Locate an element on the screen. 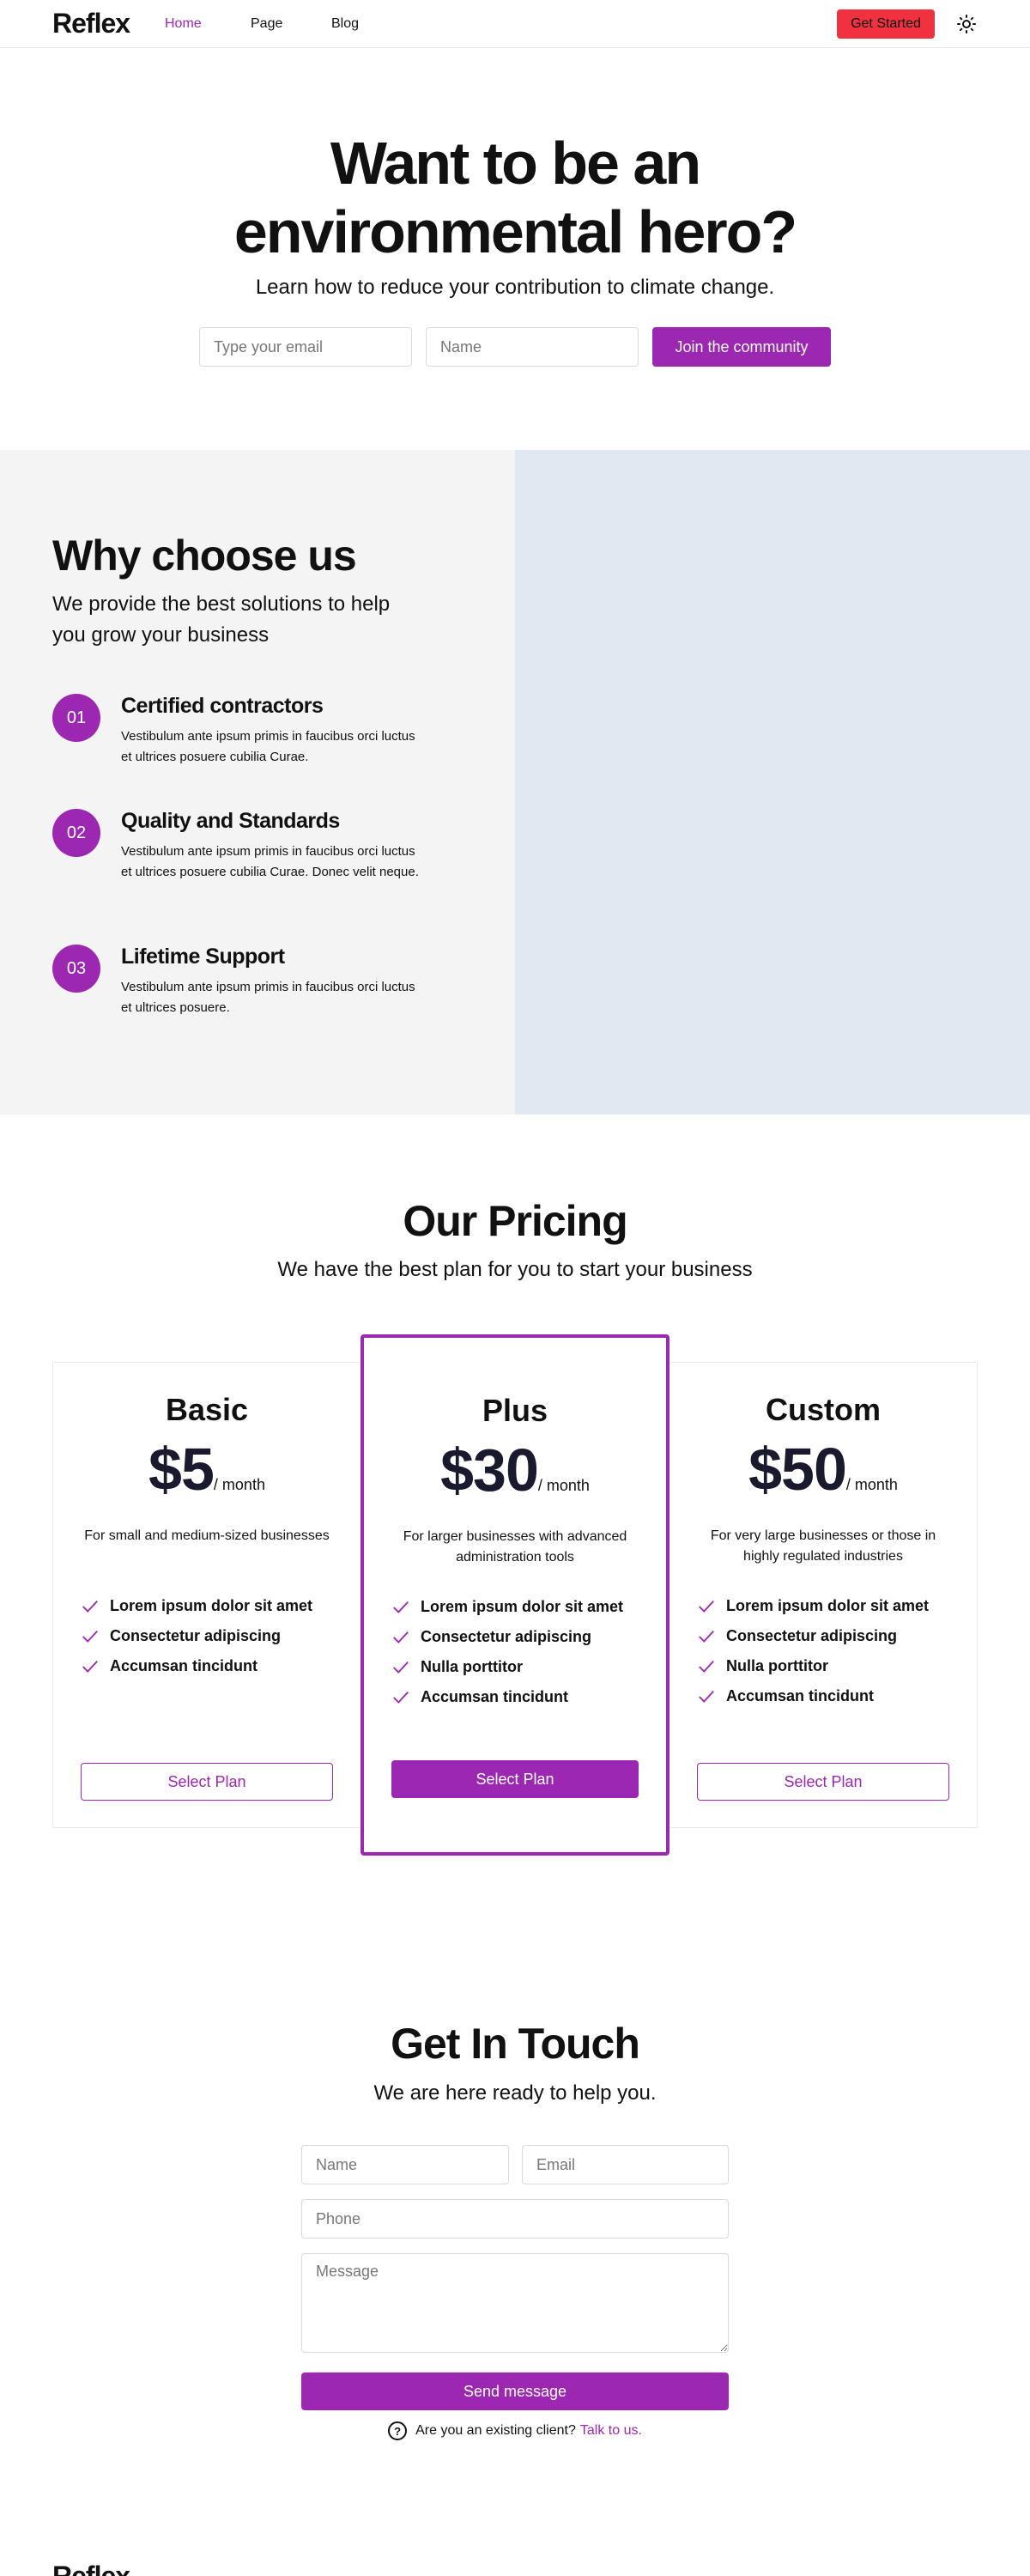 The width and height of the screenshot is (1030, 2576). plan-price: $5 is located at coordinates (181, 1470).